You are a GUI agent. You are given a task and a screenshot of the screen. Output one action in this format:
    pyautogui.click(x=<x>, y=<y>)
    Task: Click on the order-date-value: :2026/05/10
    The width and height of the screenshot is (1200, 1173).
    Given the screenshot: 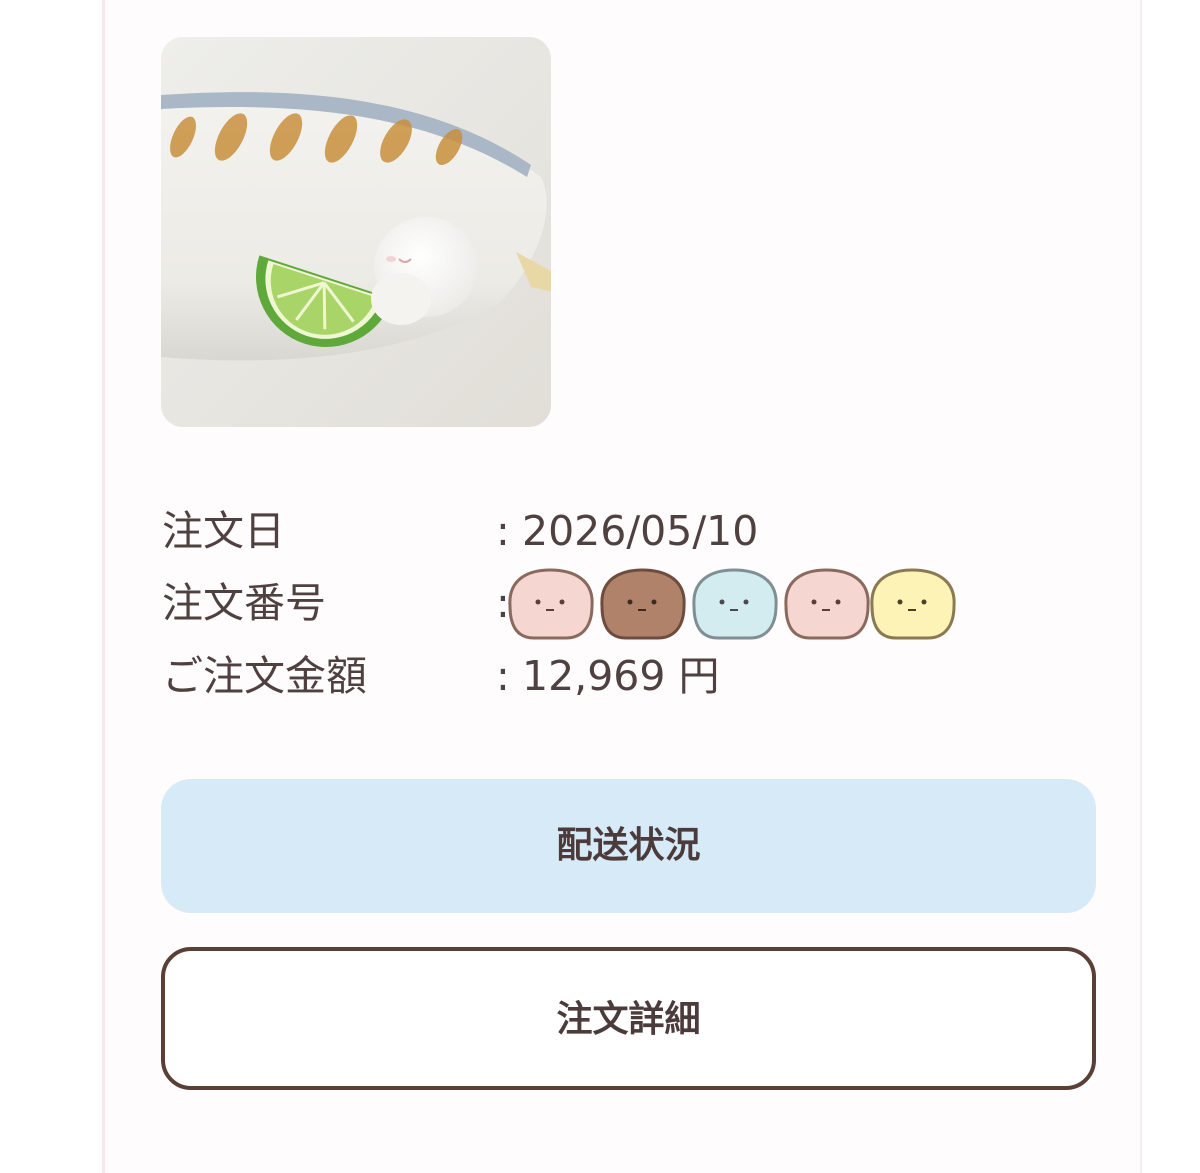 What is the action you would take?
    pyautogui.click(x=627, y=531)
    